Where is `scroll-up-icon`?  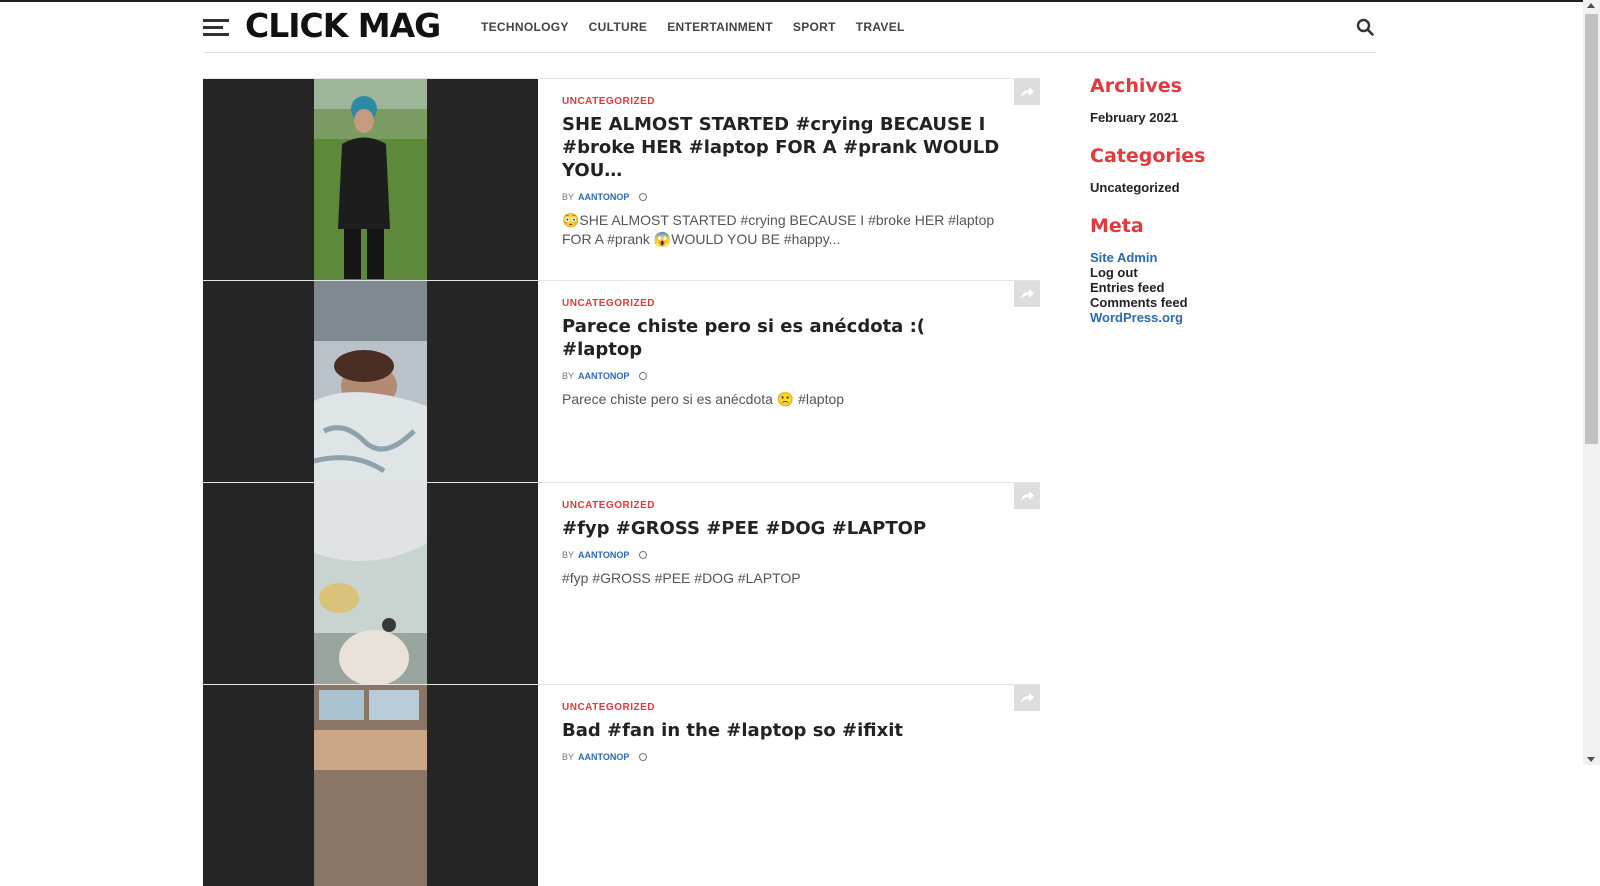 scroll-up-icon is located at coordinates (1591, 5).